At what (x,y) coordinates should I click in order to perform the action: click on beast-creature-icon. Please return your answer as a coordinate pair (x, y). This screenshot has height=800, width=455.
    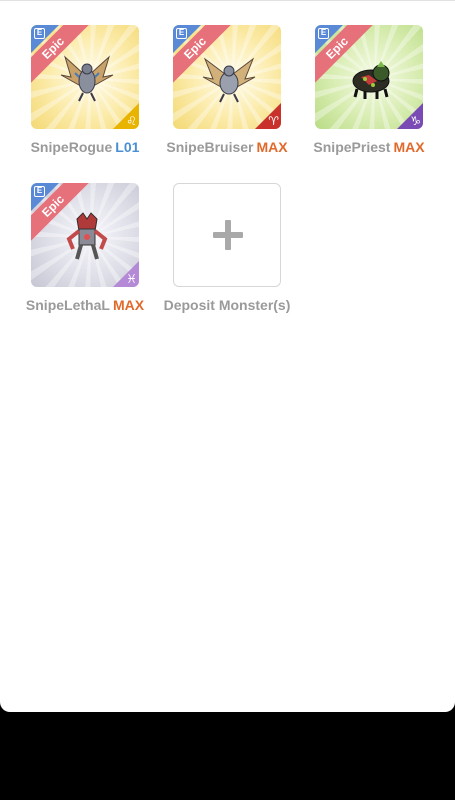
    Looking at the image, I should click on (371, 80).